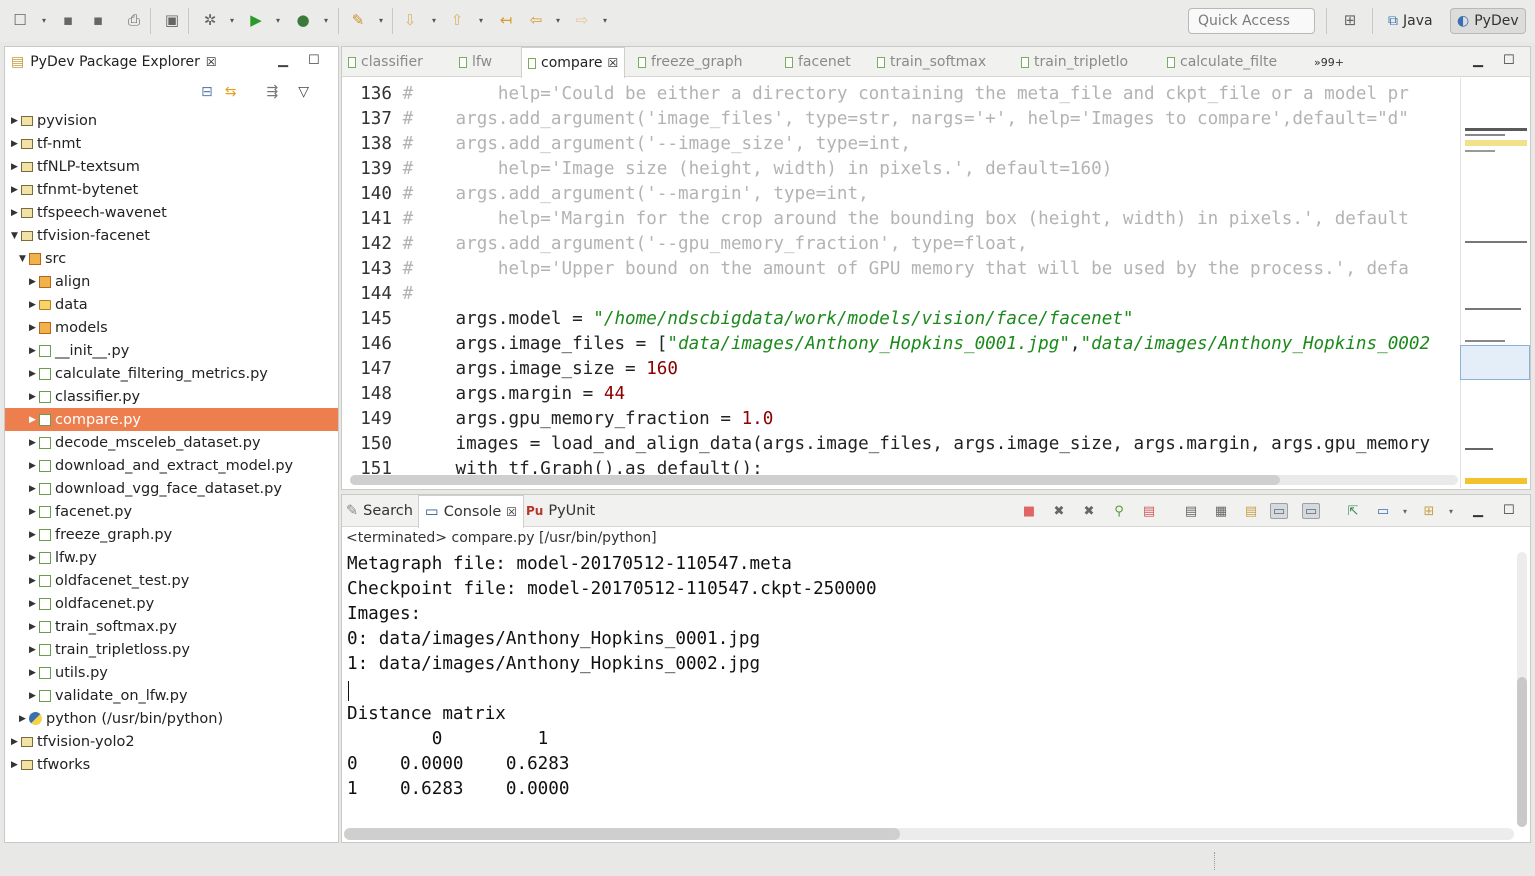 The width and height of the screenshot is (1535, 876). Describe the element at coordinates (1311, 511) in the screenshot. I see `show-on-stderr-icon: ▭` at that location.